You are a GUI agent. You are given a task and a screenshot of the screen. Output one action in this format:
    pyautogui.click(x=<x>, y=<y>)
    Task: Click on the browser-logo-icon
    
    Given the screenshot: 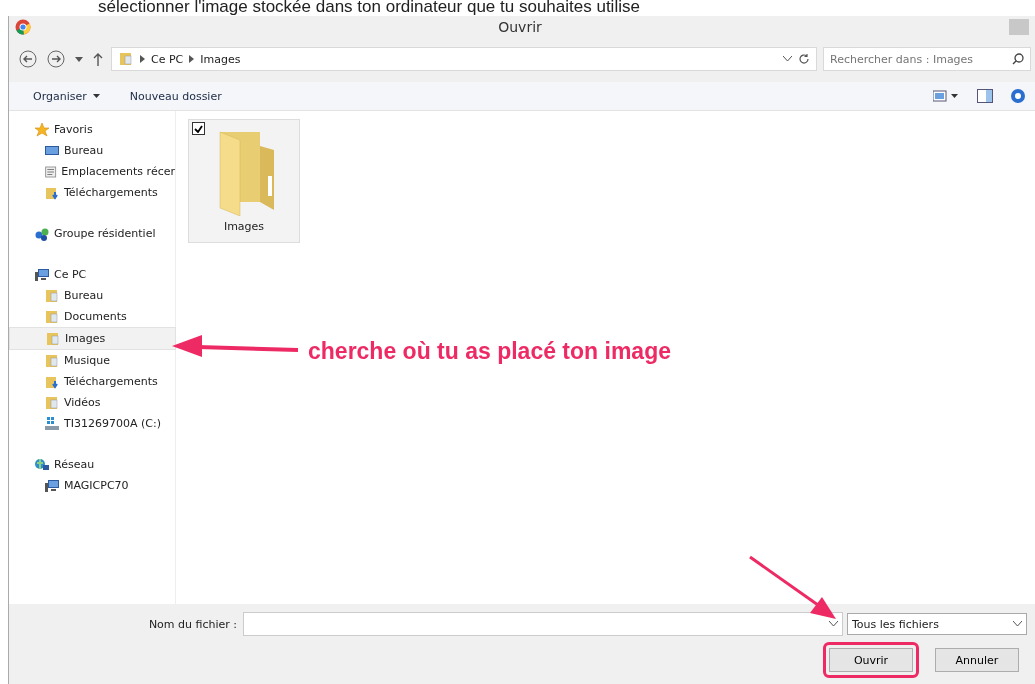 What is the action you would take?
    pyautogui.click(x=23, y=27)
    